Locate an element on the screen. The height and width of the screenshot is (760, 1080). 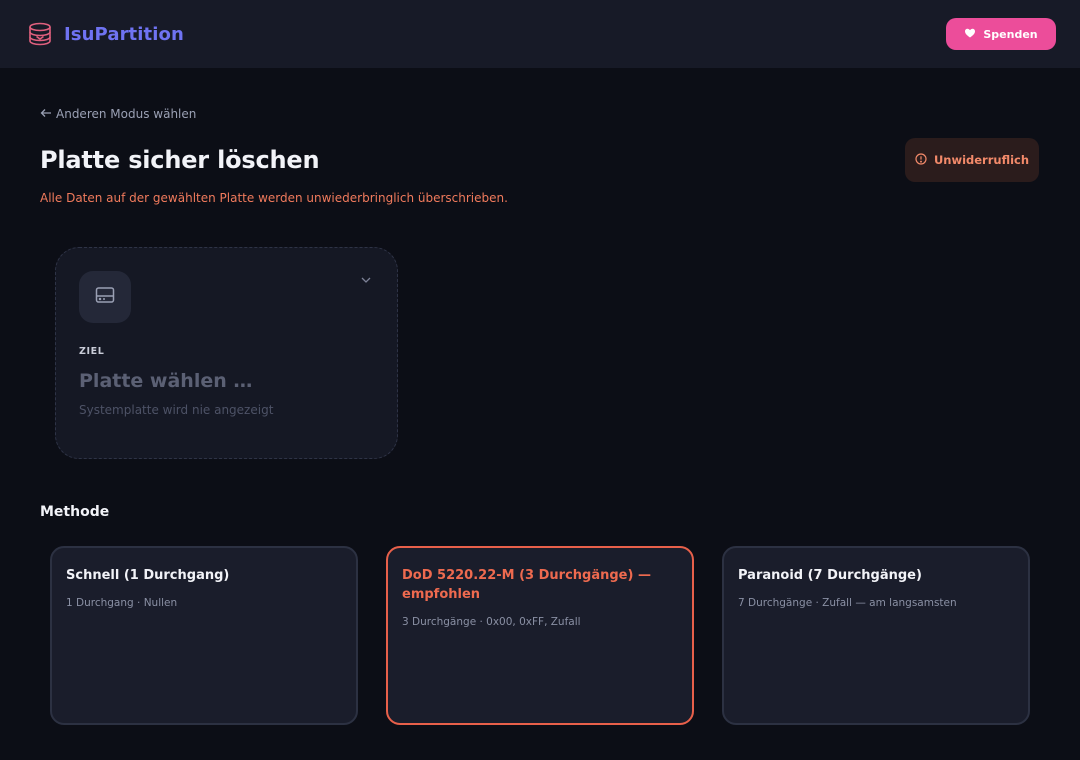
brand: IsuPartition is located at coordinates (105, 34).